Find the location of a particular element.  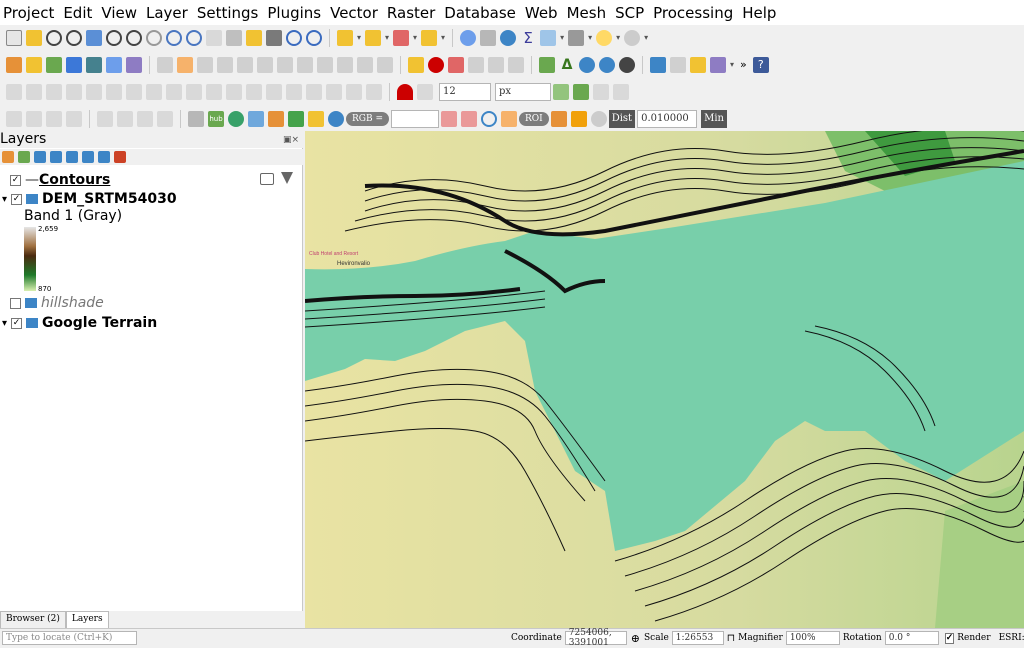

merge-features-icon is located at coordinates (314, 91).